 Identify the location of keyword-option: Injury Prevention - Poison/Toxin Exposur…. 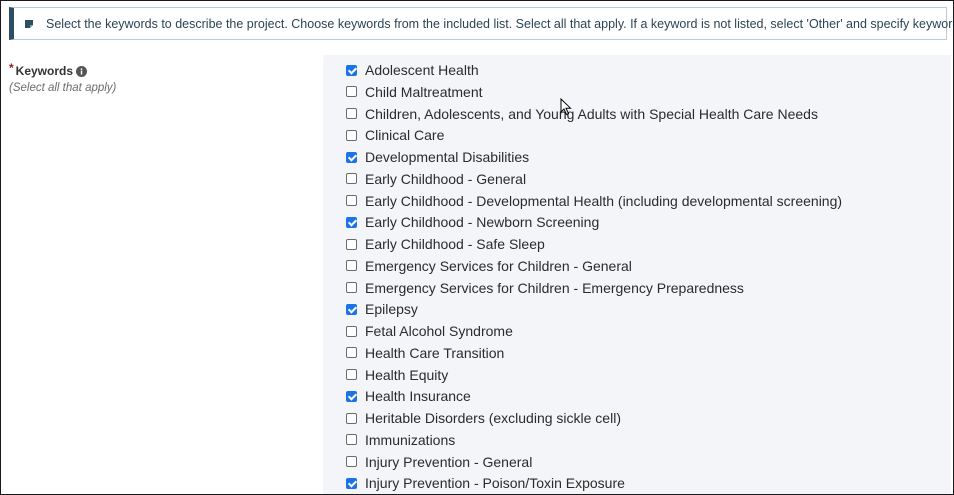
(485, 483).